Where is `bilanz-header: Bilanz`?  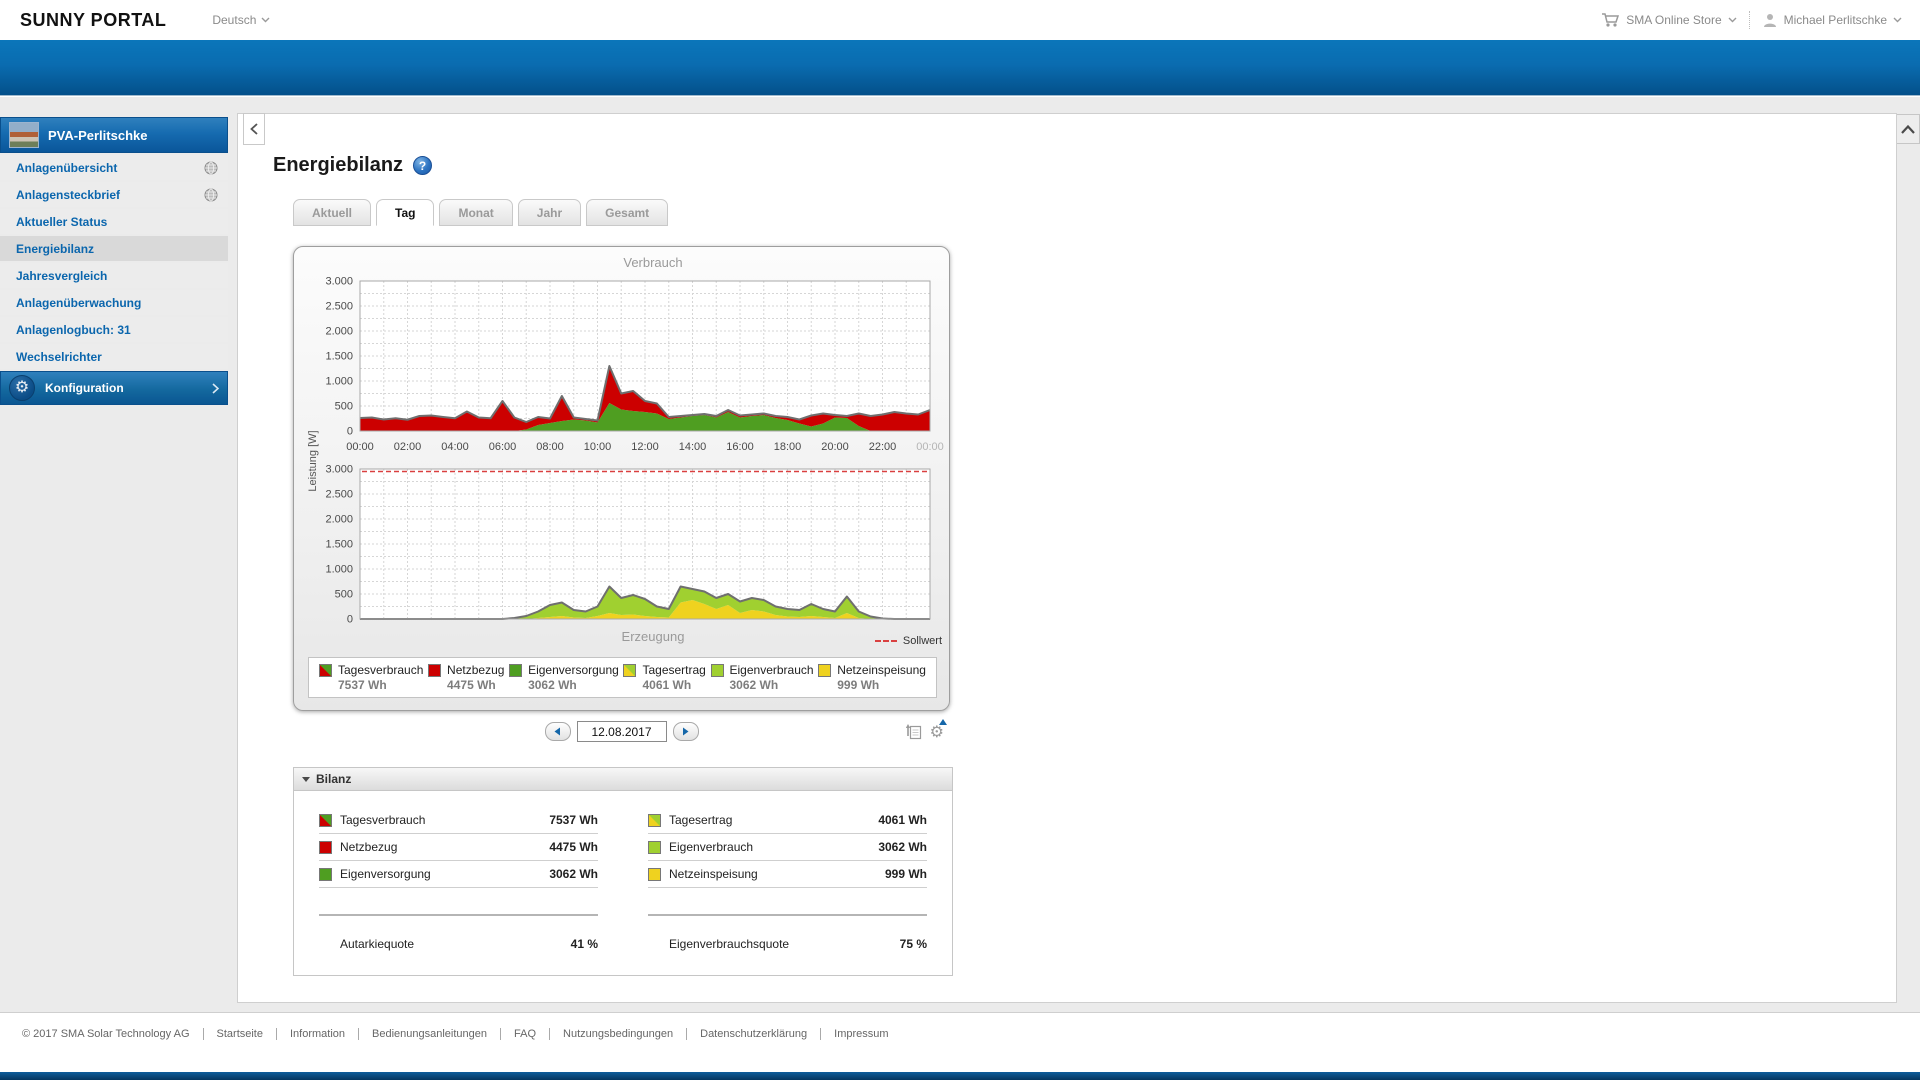
bilanz-header: Bilanz is located at coordinates (623, 779).